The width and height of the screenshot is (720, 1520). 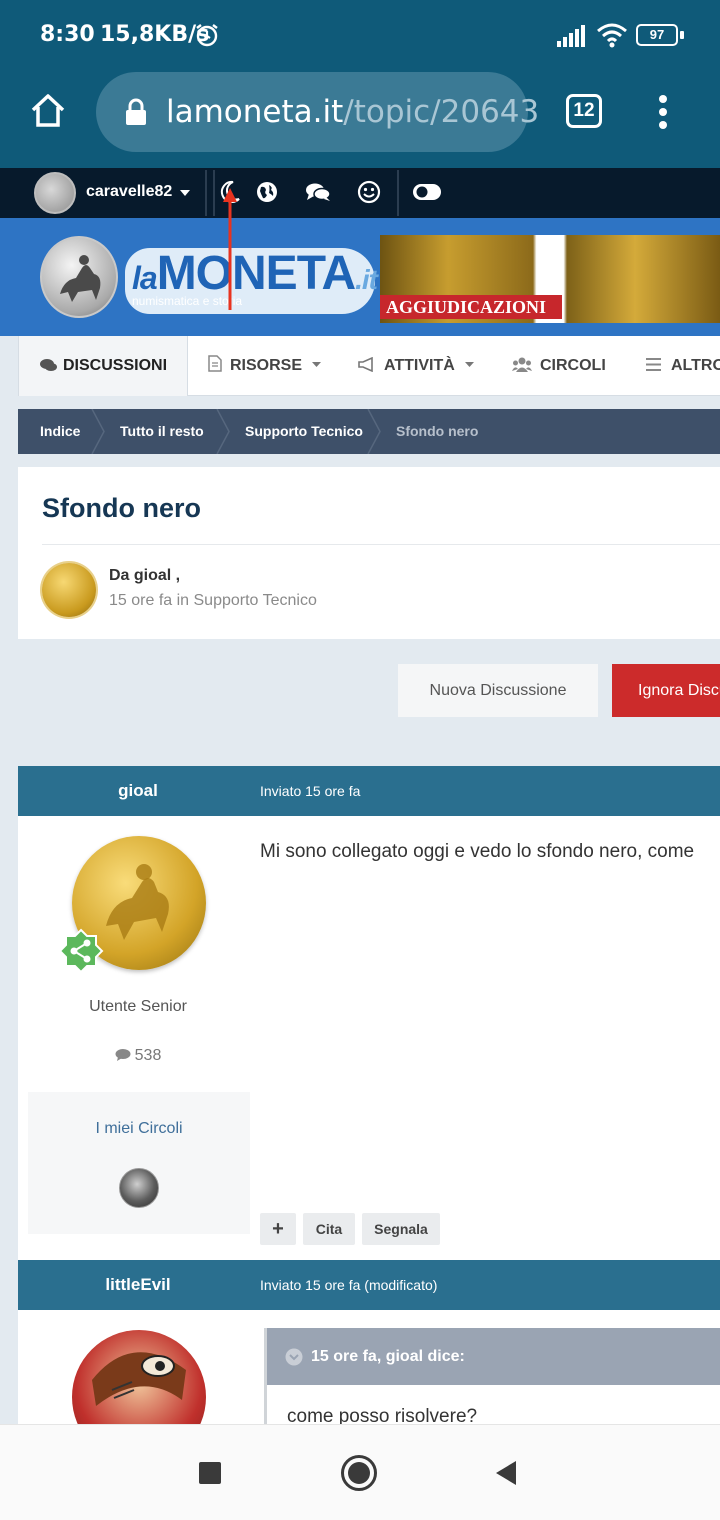 What do you see at coordinates (138, 791) in the screenshot?
I see `post-author: gioal` at bounding box center [138, 791].